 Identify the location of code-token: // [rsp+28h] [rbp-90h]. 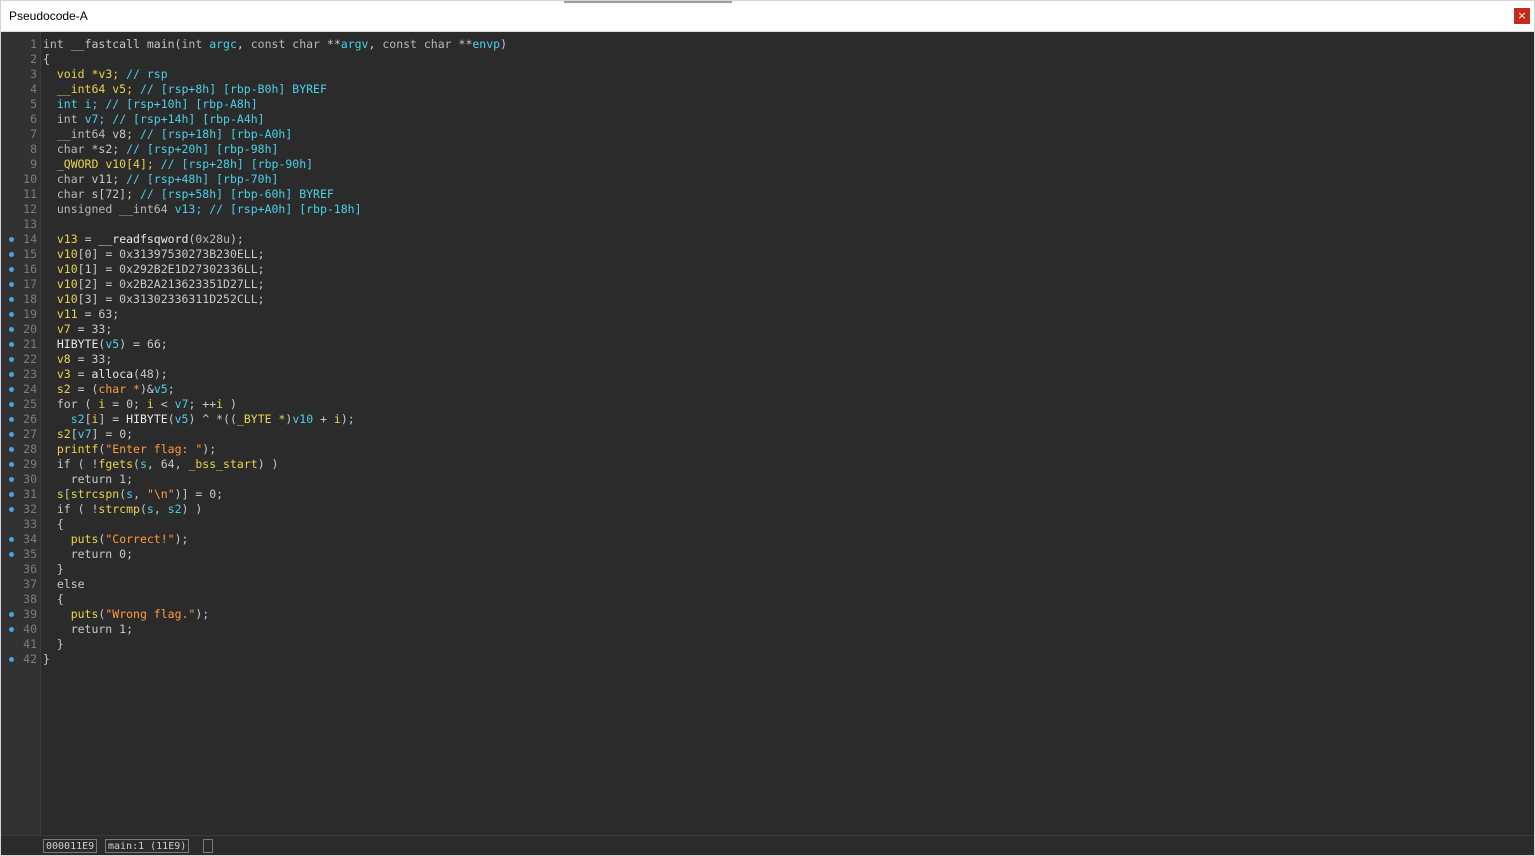
(237, 164).